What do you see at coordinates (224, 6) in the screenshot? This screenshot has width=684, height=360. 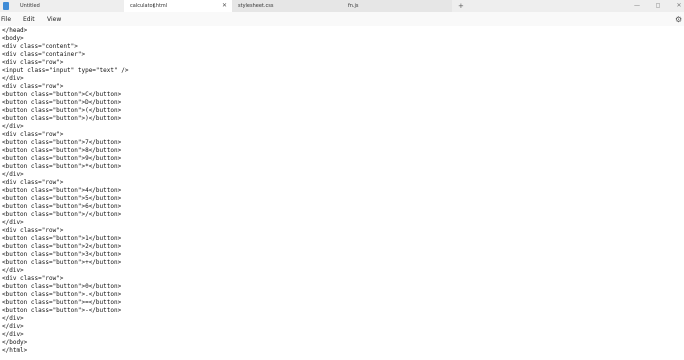 I see `close-tab-icon: ✕` at bounding box center [224, 6].